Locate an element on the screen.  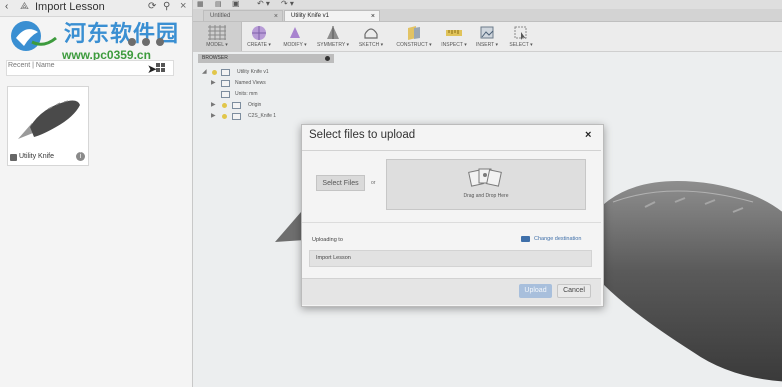
tab-label: Utility Knife v1 is located at coordinates (310, 16).